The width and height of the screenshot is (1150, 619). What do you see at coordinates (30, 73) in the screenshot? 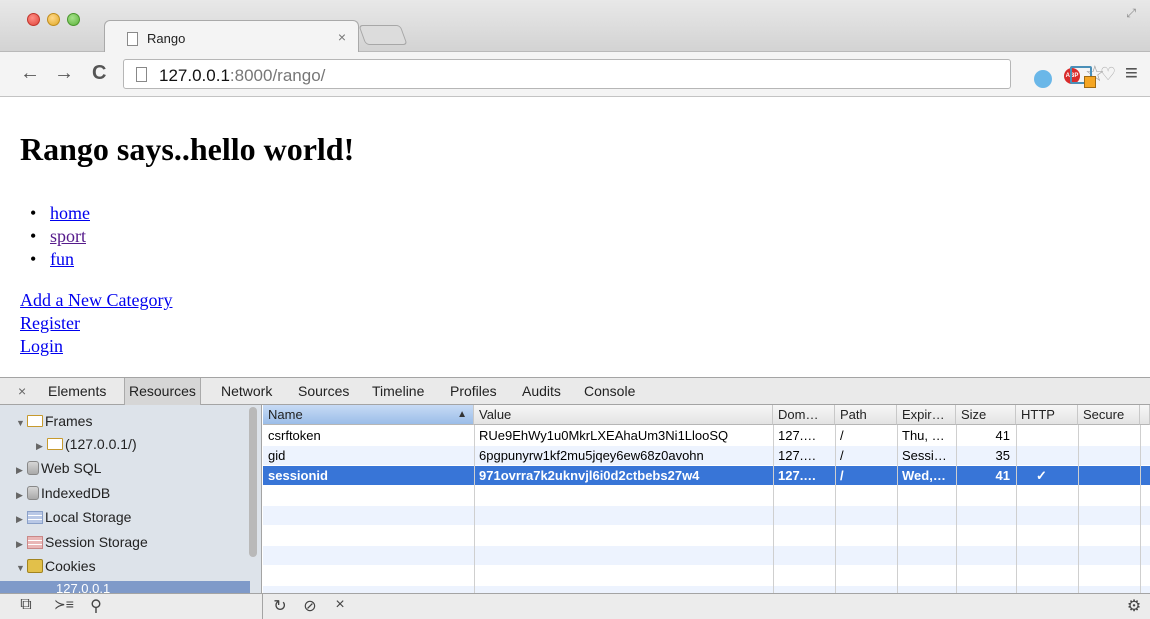
I see `back-button: ←` at bounding box center [30, 73].